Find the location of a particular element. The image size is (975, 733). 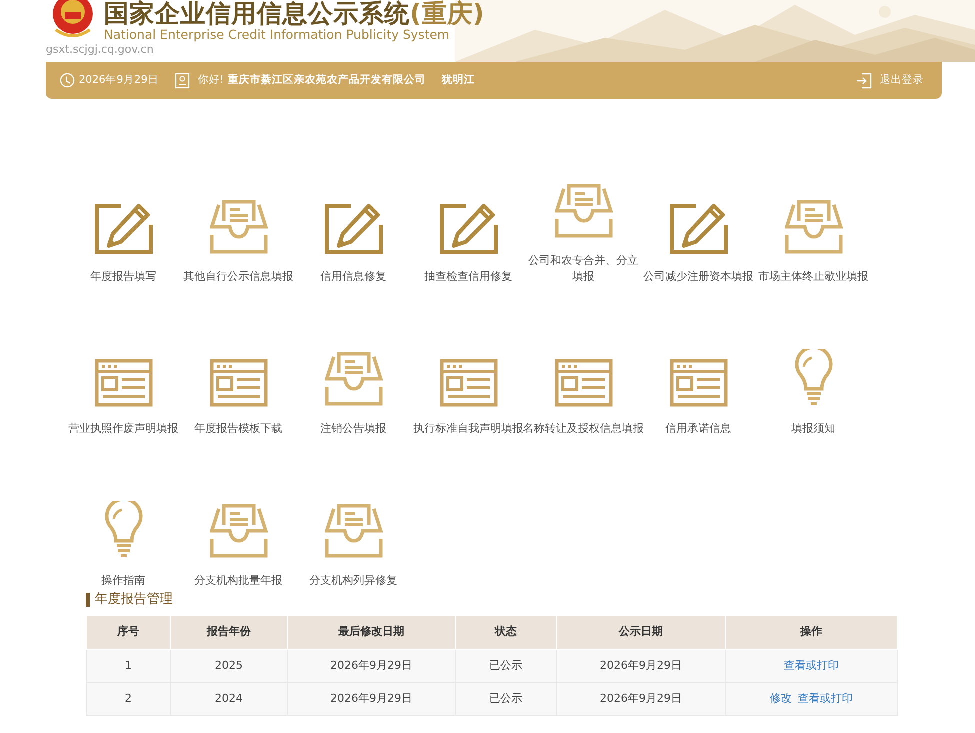

menu-label: 抽查检查信用修复 is located at coordinates (468, 277).